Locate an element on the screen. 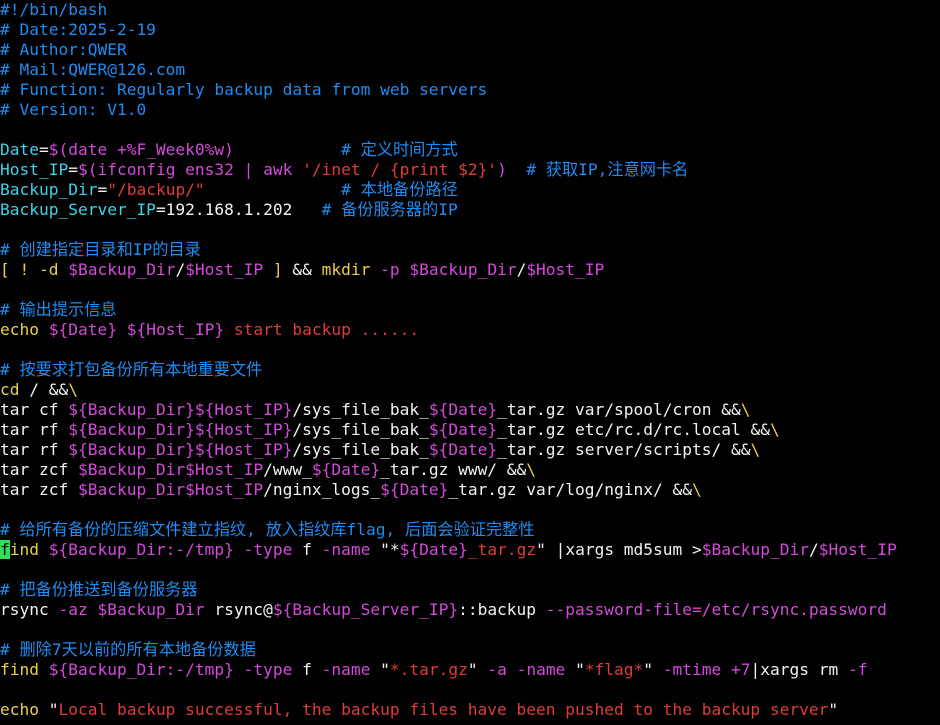  code-token: [ ! -d is located at coordinates (34, 269).